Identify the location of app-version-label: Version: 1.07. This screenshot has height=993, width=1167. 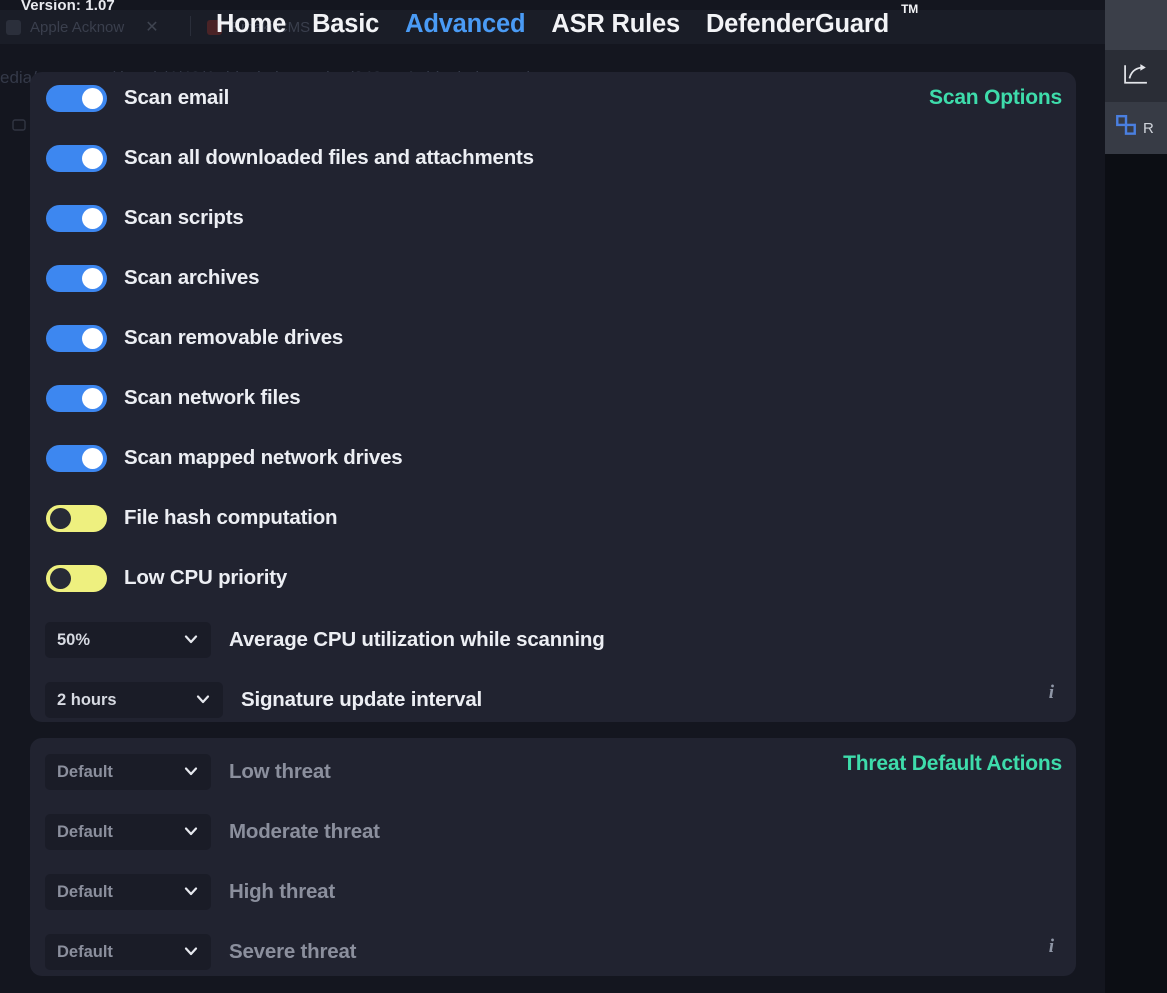
(68, 7).